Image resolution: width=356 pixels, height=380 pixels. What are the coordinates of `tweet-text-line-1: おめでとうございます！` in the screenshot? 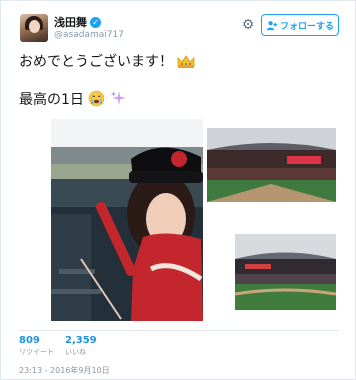 It's located at (107, 61).